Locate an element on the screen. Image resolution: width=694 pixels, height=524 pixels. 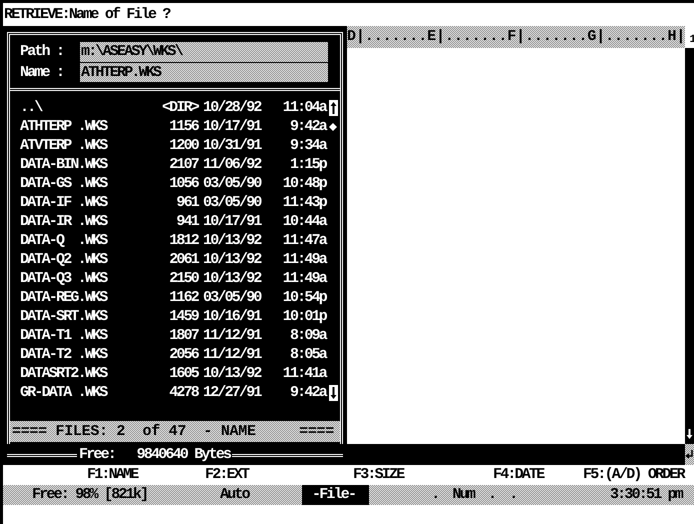
file-name: ATHTERP .WKS is located at coordinates (75, 126).